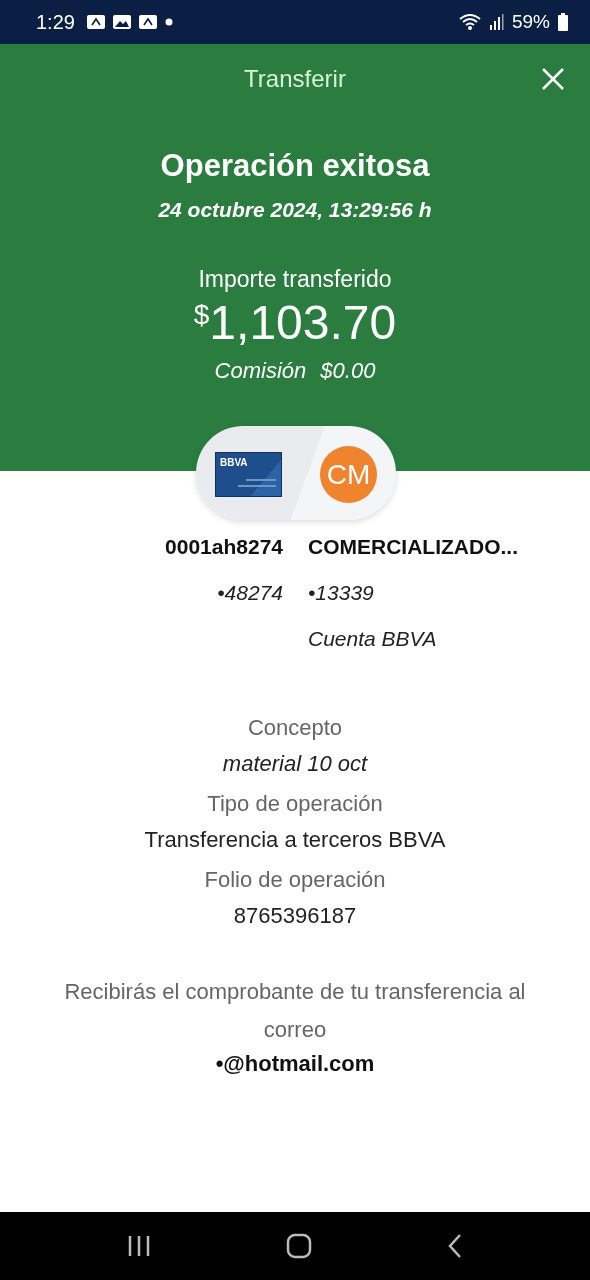 This screenshot has width=590, height=1280. I want to click on screen-title: Transferir, so click(295, 79).